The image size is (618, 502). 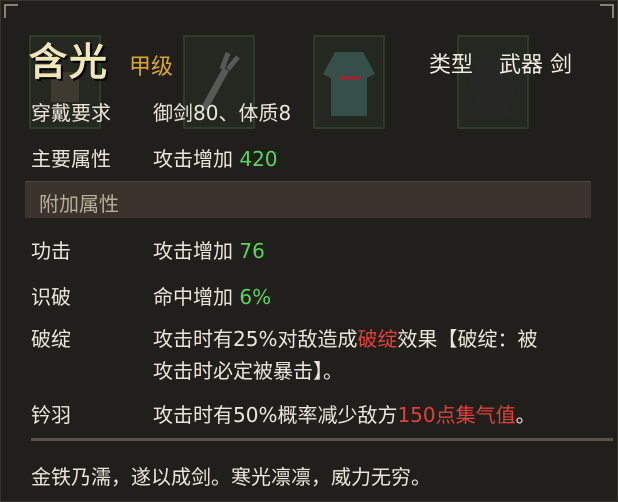 What do you see at coordinates (377, 339) in the screenshot?
I see `special-effect-highlight: 破绽` at bounding box center [377, 339].